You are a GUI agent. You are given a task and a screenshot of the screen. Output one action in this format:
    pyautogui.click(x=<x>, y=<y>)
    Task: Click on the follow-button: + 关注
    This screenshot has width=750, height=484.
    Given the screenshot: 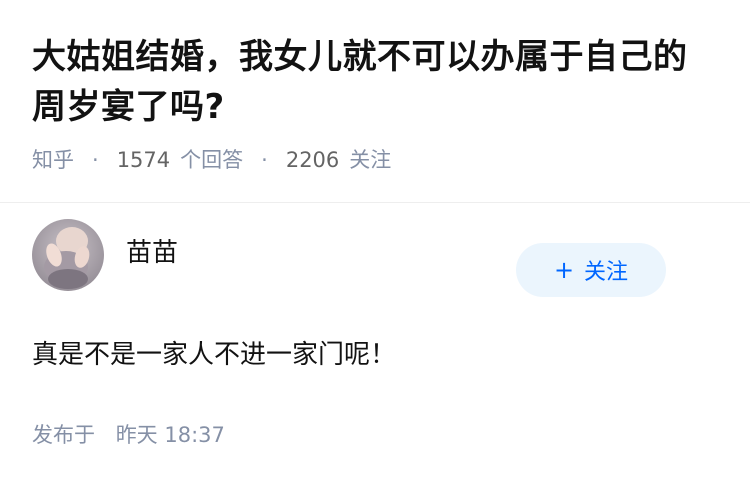 What is the action you would take?
    pyautogui.click(x=591, y=270)
    